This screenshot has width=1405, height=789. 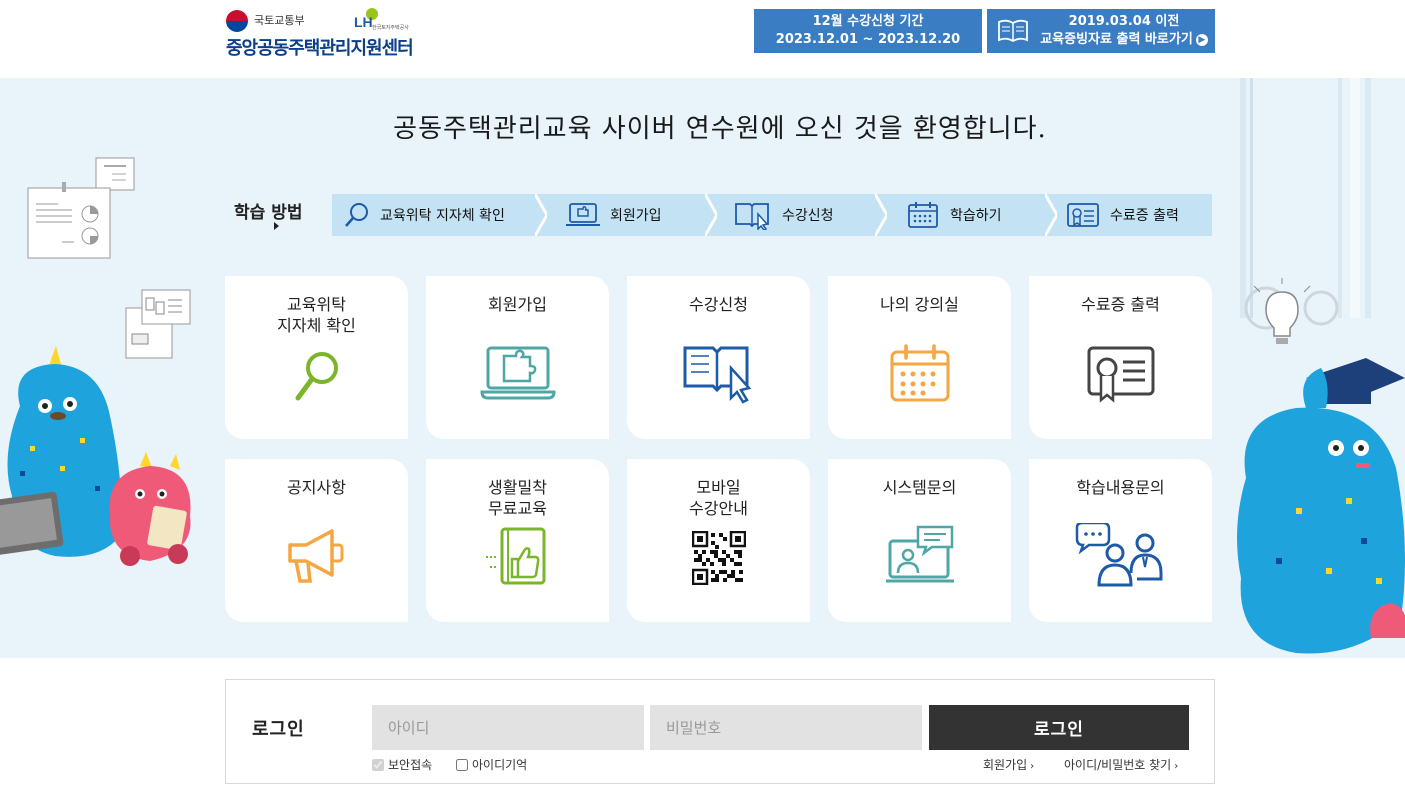 What do you see at coordinates (919, 487) in the screenshot?
I see `card-label: 시스템문의` at bounding box center [919, 487].